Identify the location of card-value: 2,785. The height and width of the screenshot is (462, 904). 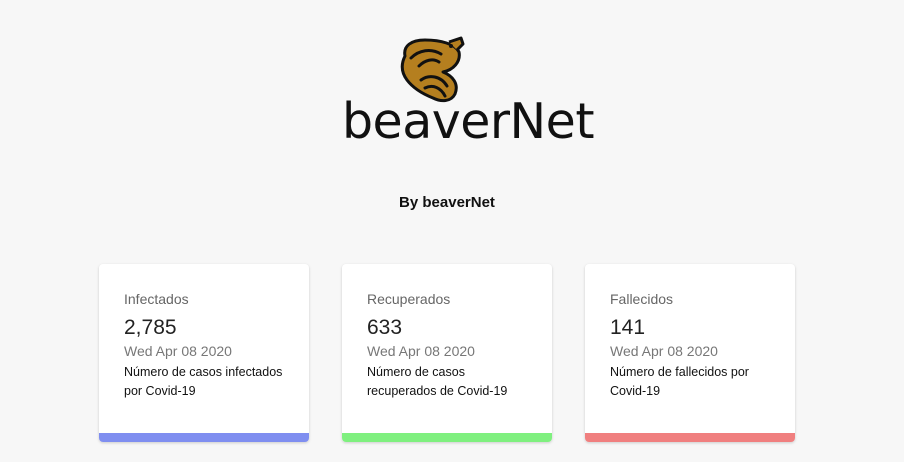
(150, 327).